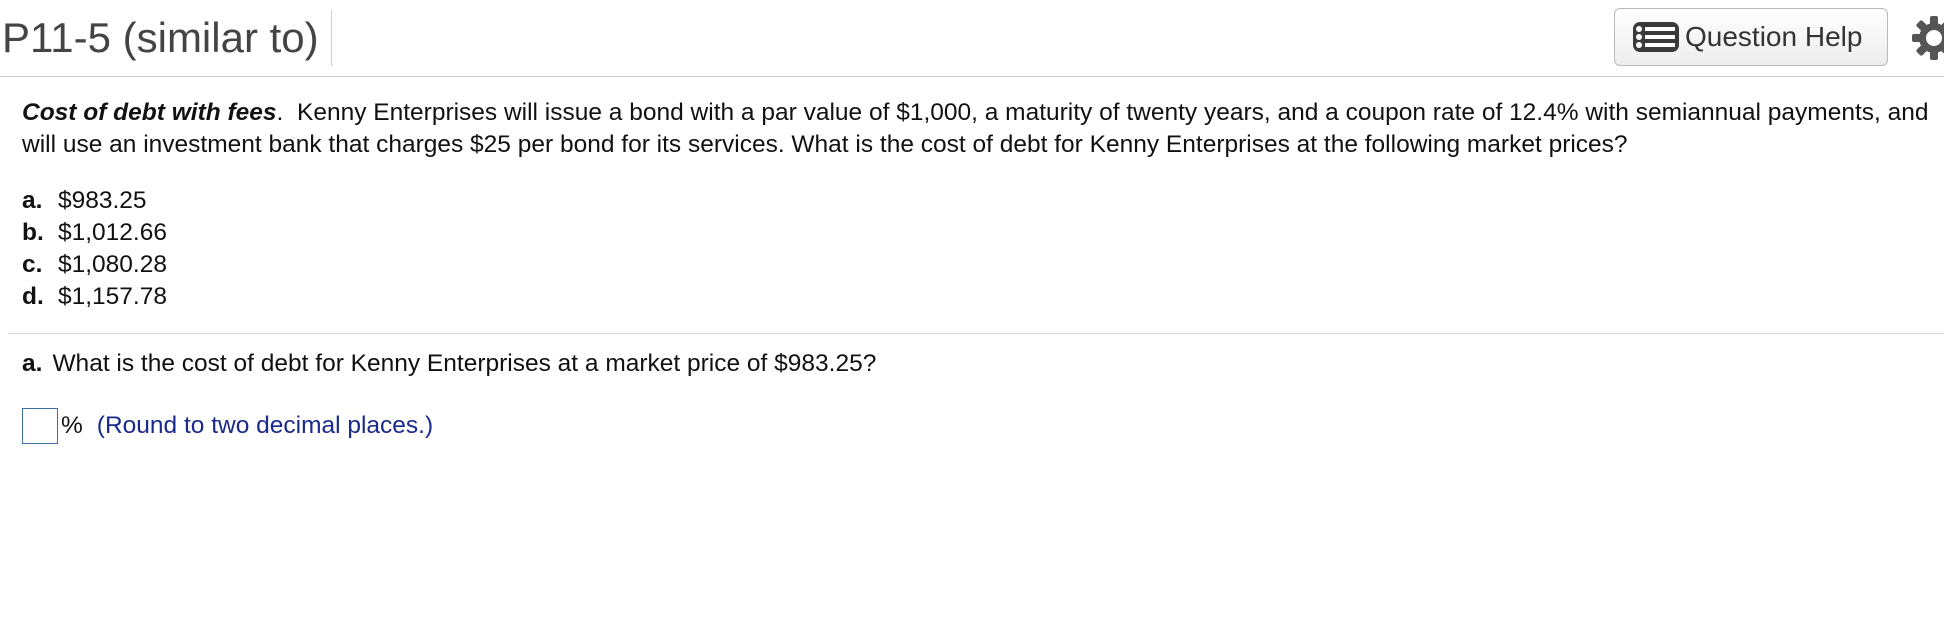 The height and width of the screenshot is (630, 1944). Describe the element at coordinates (112, 264) in the screenshot. I see `choice-value: $1,080.28` at that location.